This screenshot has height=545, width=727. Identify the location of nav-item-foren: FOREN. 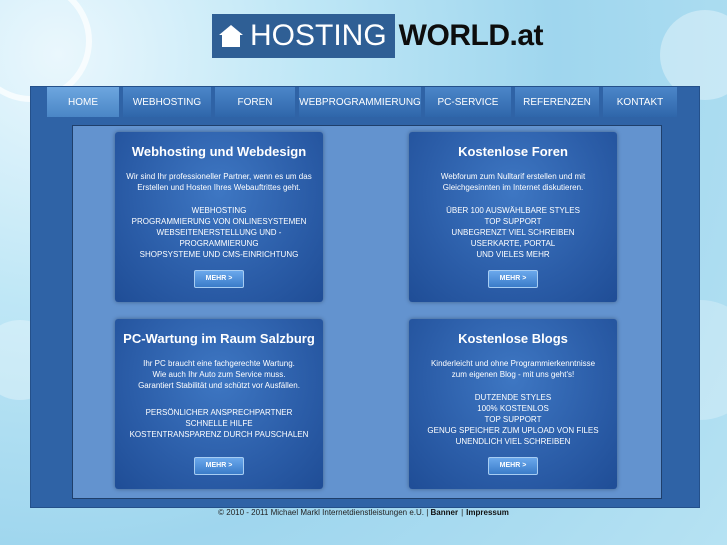
(255, 102).